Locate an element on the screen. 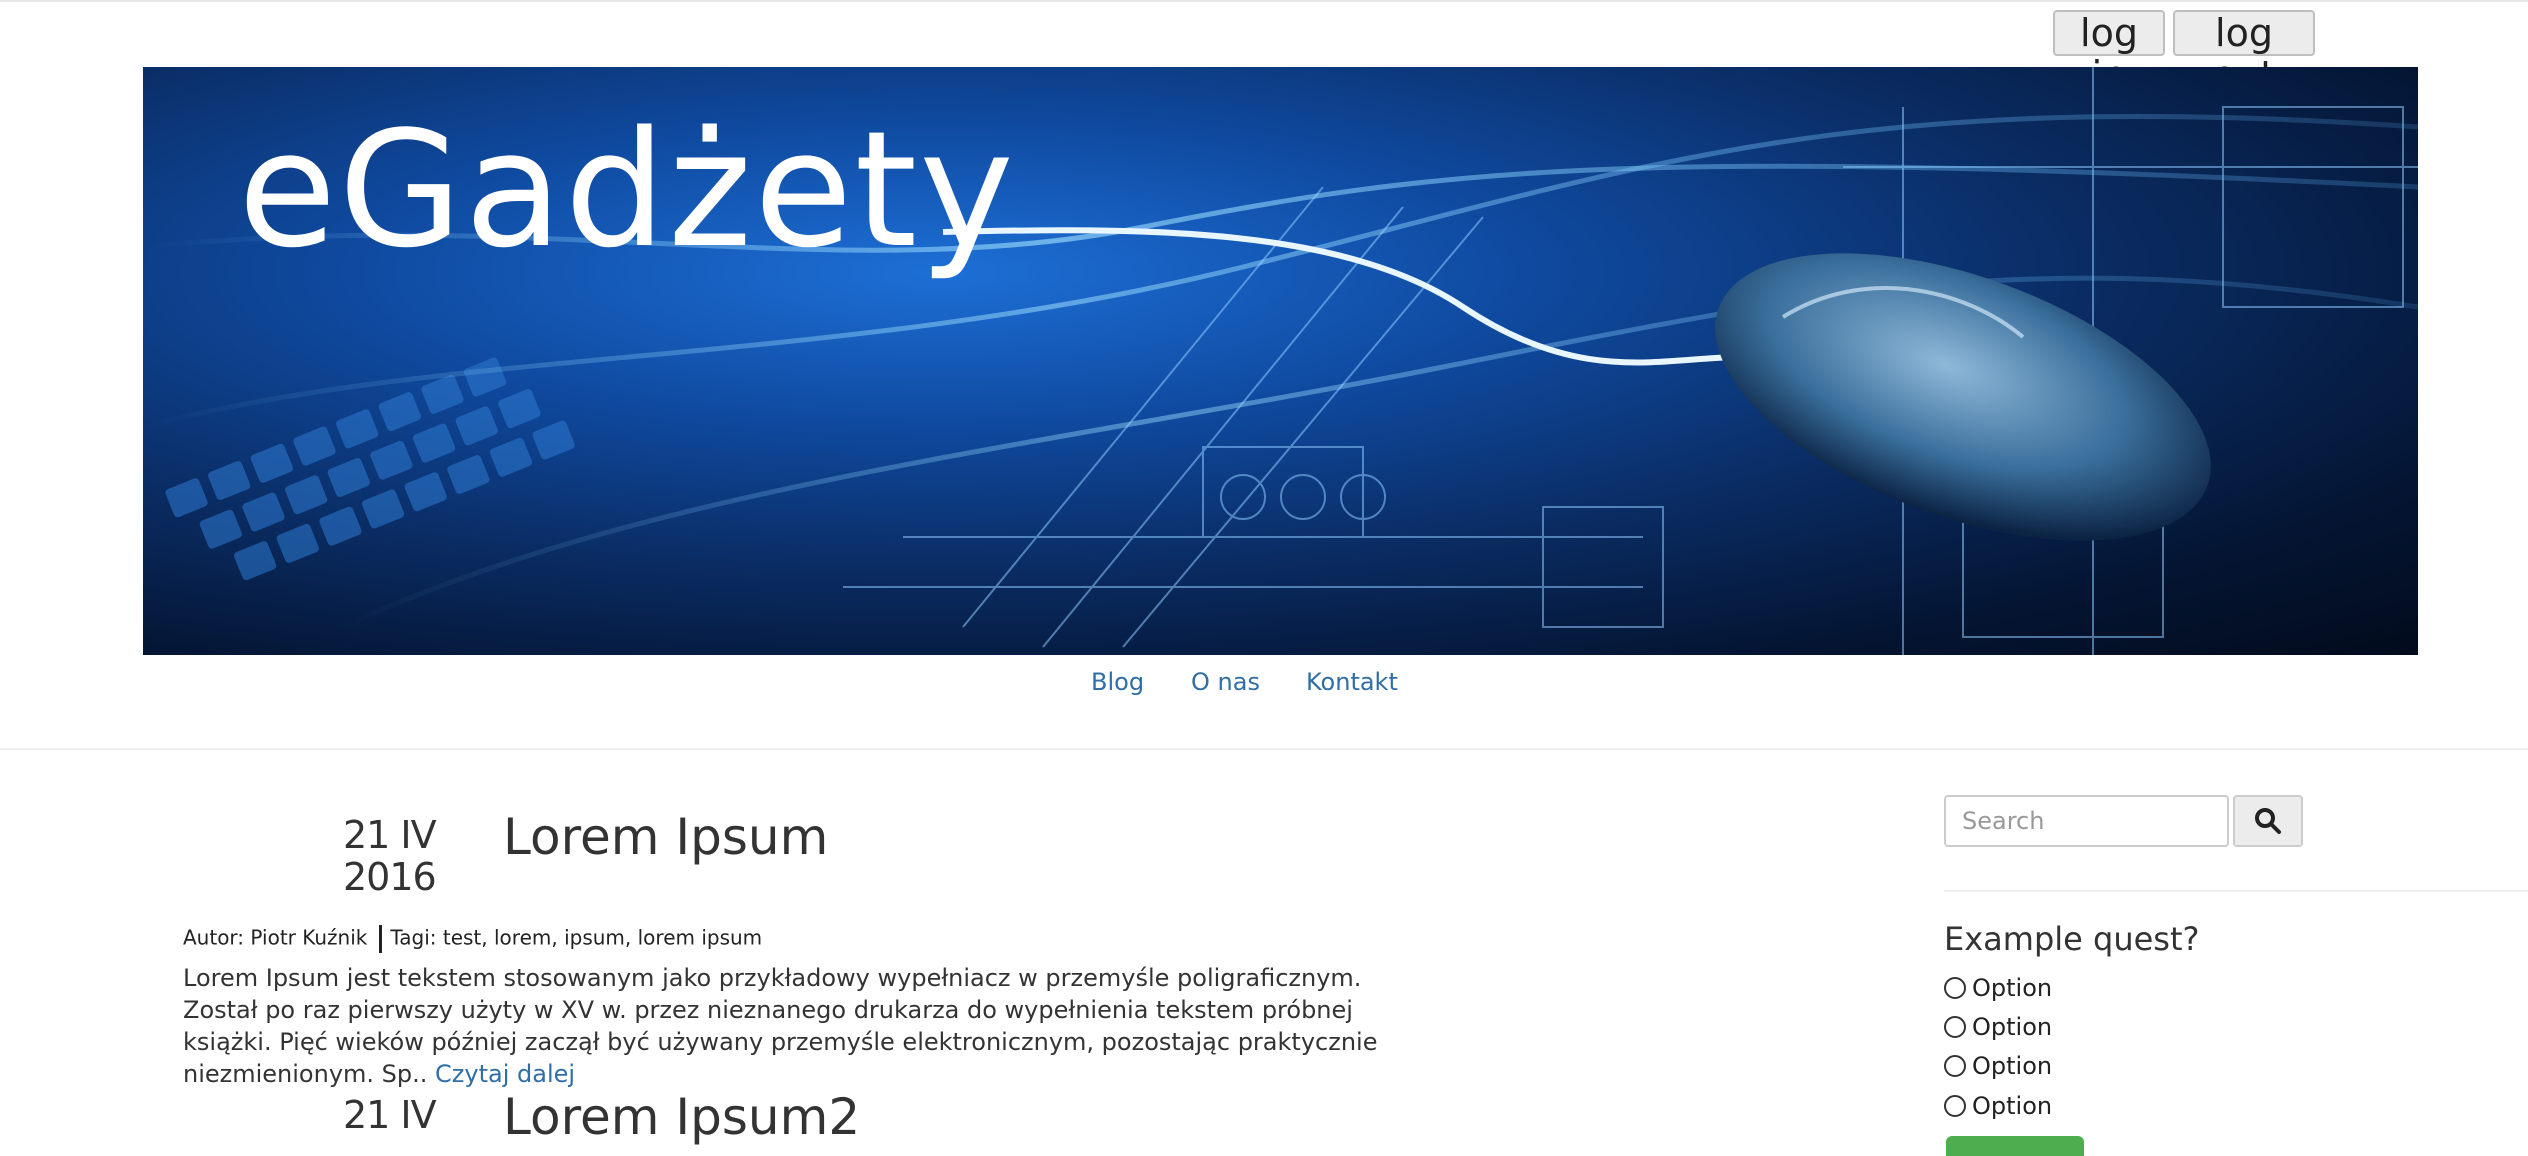 The height and width of the screenshot is (1156, 2528). top-border is located at coordinates (1264, 1).